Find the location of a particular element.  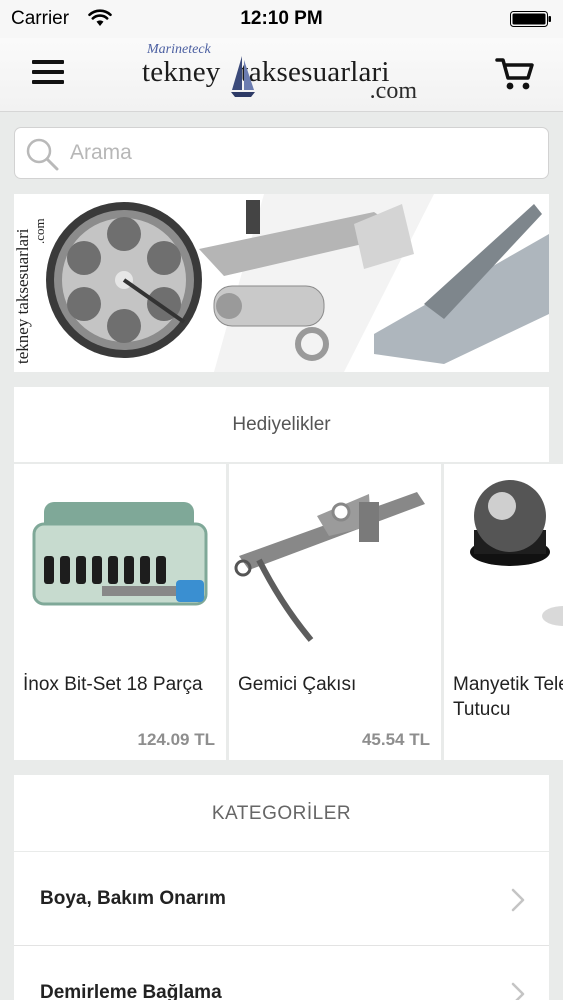

product-price: 124.09 TL is located at coordinates (176, 739).